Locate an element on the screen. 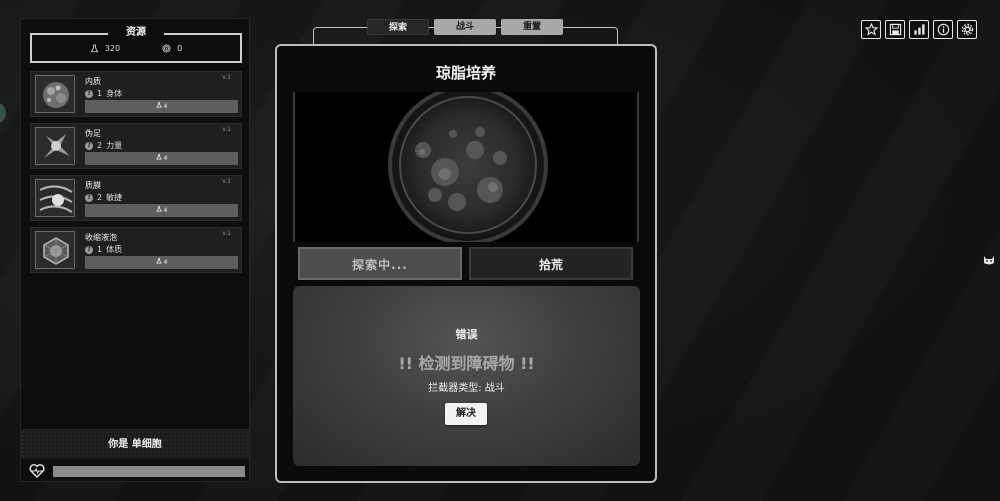  spiral-count: 0 is located at coordinates (180, 48).